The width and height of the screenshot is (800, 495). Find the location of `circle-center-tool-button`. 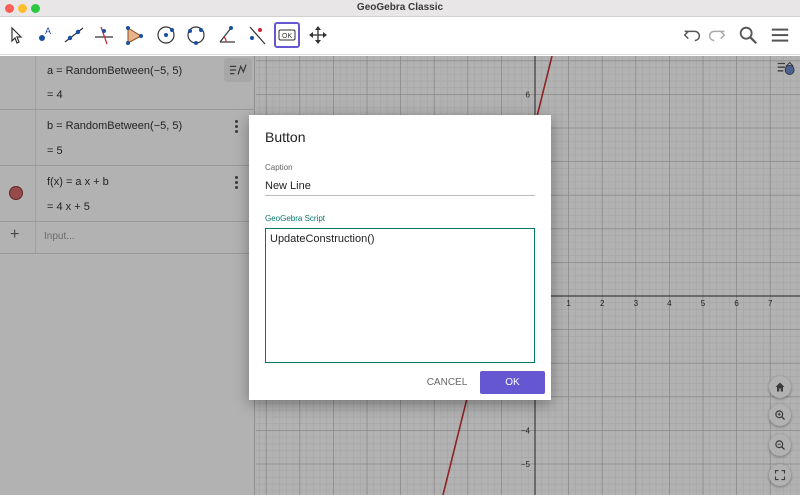

circle-center-tool-button is located at coordinates (166, 35).